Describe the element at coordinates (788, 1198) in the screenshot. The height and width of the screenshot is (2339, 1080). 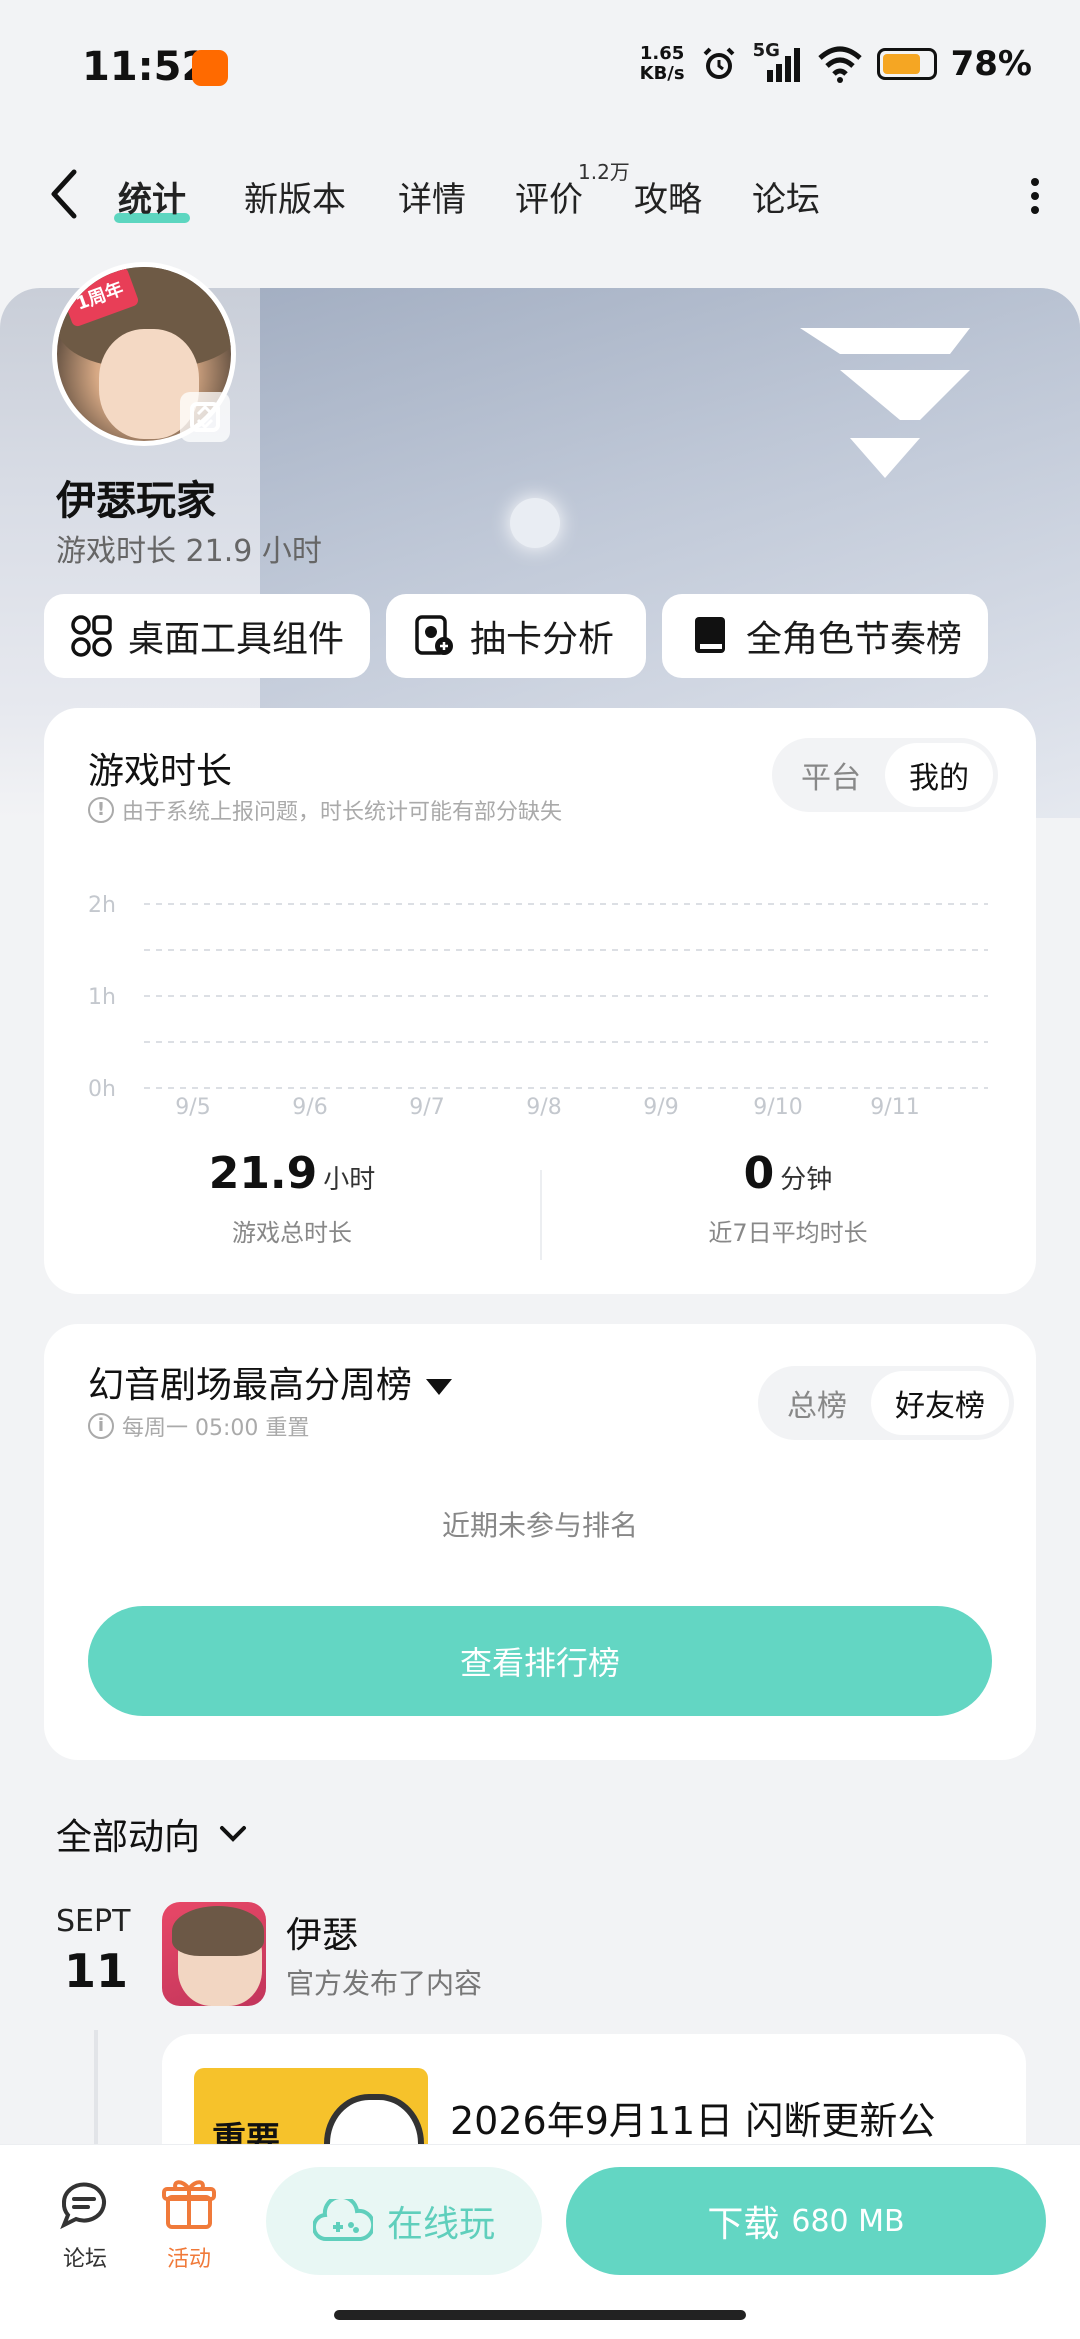
I see `avg-playtime-stat: 0 分钟 近7日平均时长` at that location.